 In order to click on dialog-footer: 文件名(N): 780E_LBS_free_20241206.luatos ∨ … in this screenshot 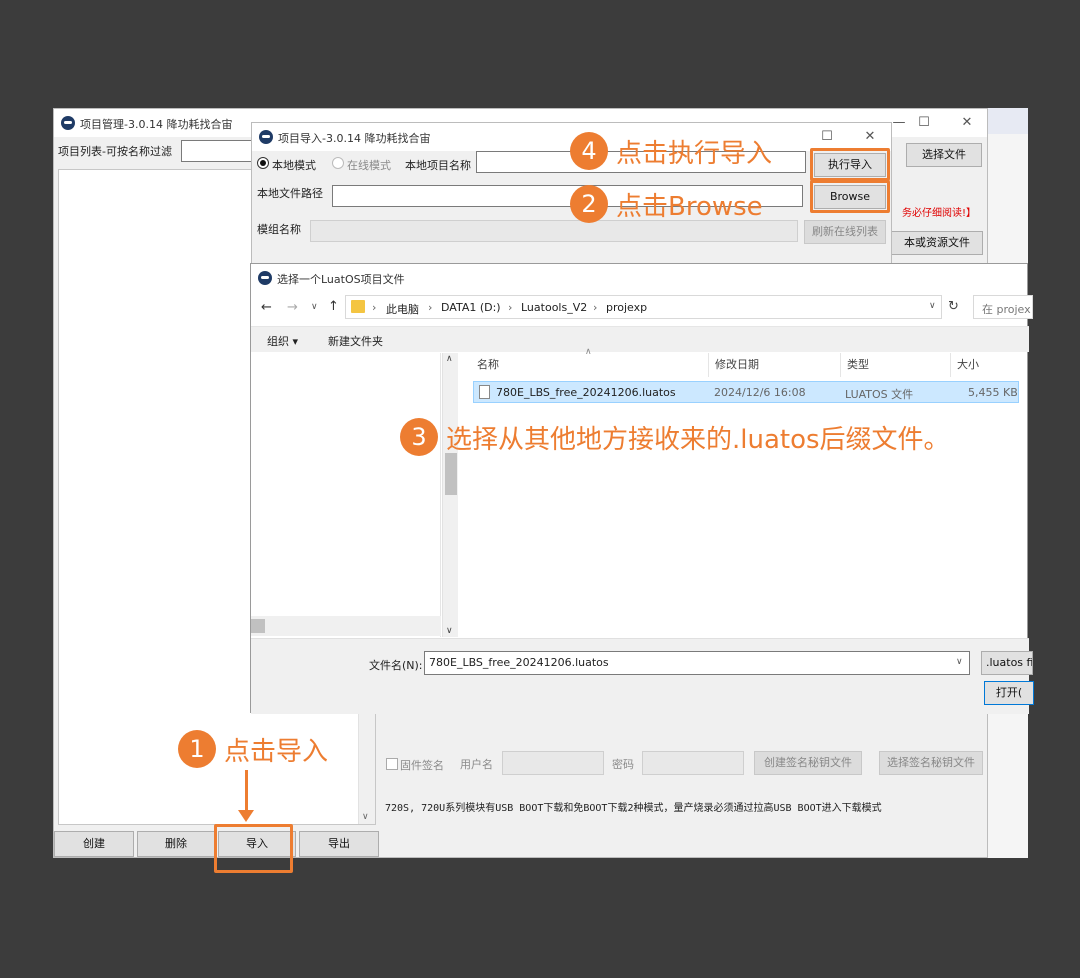, I will do `click(642, 676)`.